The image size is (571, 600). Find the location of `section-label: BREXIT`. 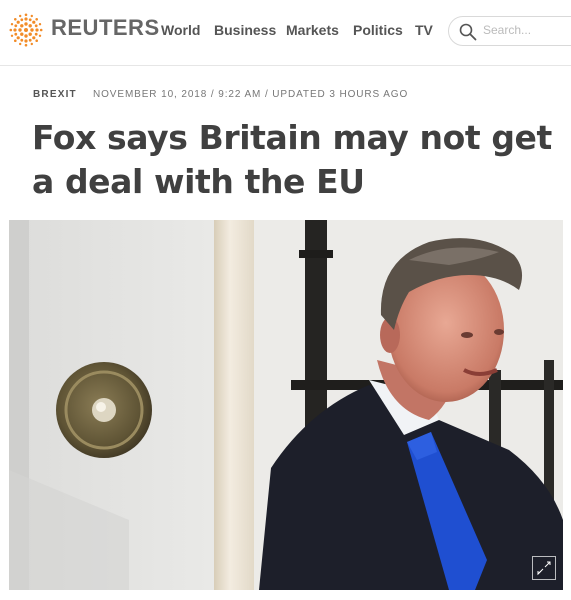

section-label: BREXIT is located at coordinates (55, 94).